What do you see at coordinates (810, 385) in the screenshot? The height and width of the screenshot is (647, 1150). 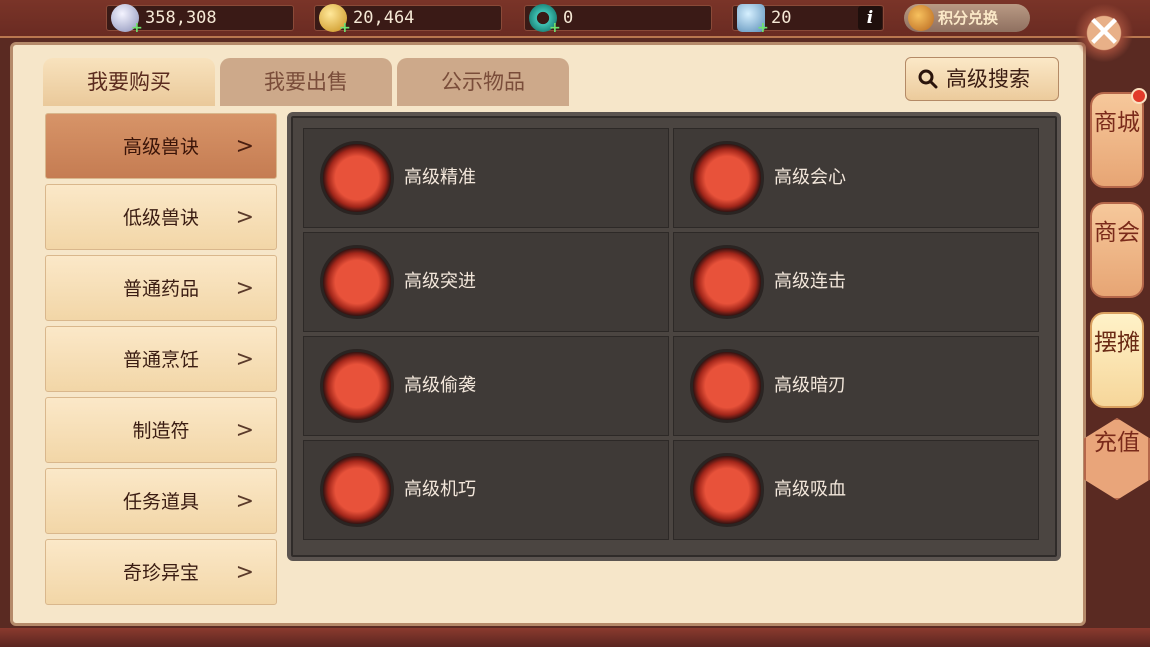 I see `item-label: 高级暗刃` at bounding box center [810, 385].